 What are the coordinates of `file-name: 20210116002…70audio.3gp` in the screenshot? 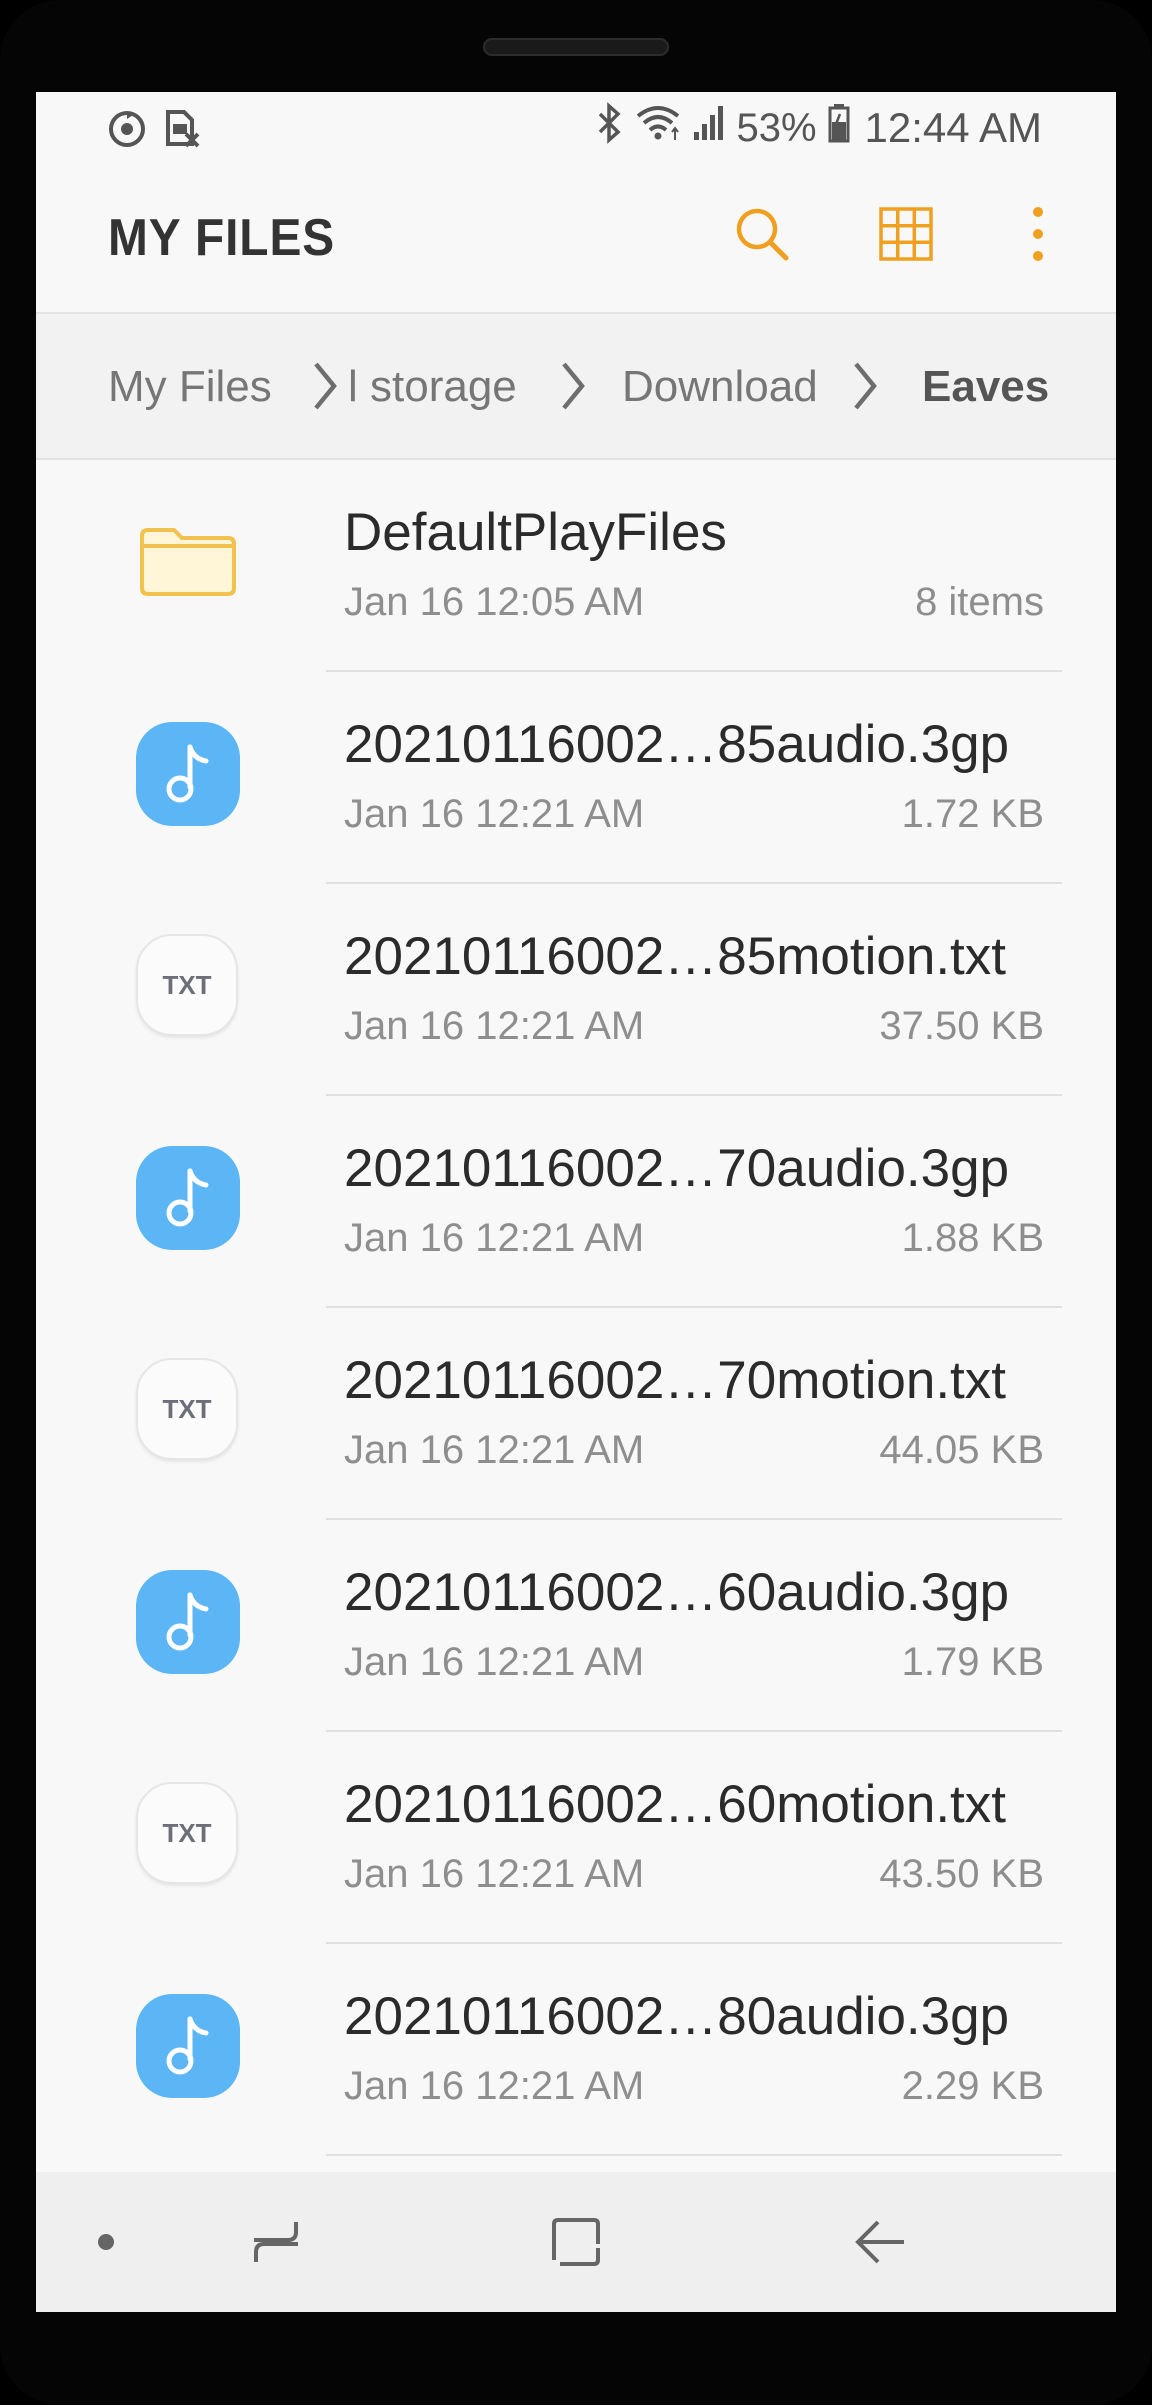 It's located at (677, 1168).